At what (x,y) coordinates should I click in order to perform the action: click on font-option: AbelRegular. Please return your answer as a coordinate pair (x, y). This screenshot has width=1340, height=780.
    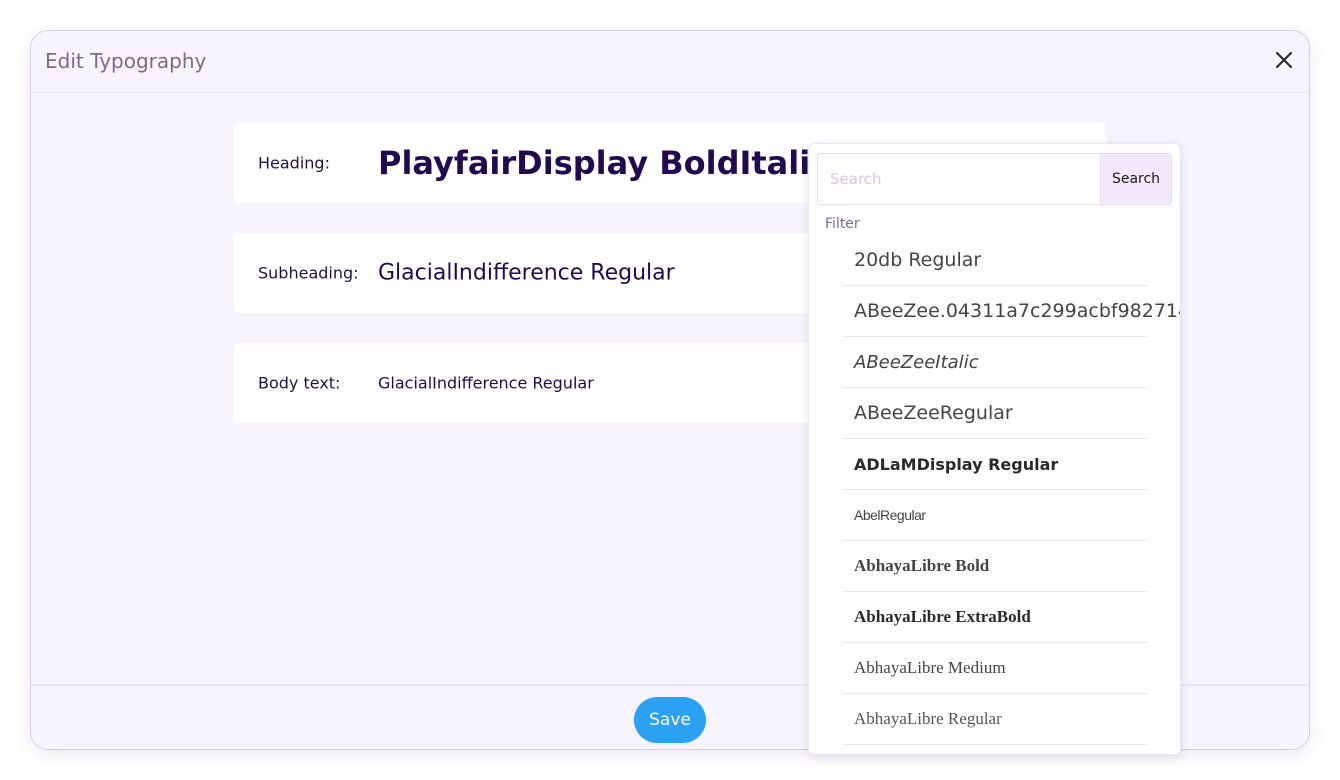
    Looking at the image, I should click on (995, 515).